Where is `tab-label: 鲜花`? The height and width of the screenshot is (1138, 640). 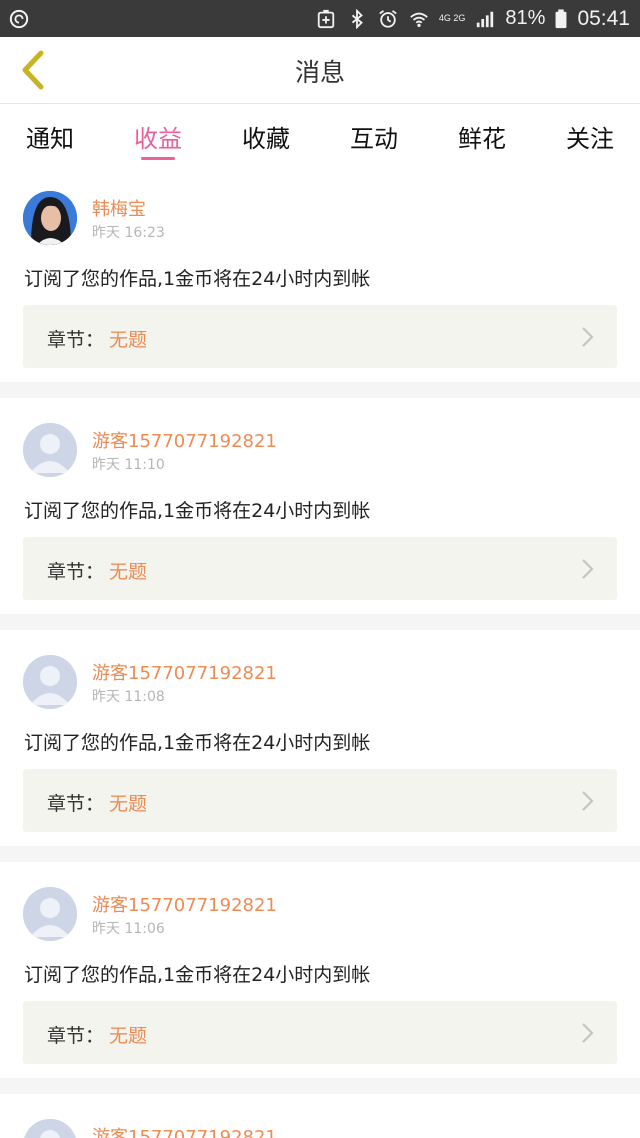 tab-label: 鲜花 is located at coordinates (482, 139).